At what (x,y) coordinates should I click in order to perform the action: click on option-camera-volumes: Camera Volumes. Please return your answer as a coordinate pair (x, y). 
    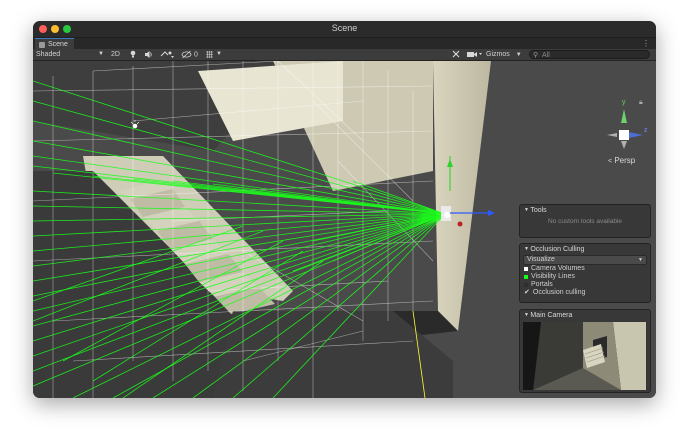
    Looking at the image, I should click on (585, 269).